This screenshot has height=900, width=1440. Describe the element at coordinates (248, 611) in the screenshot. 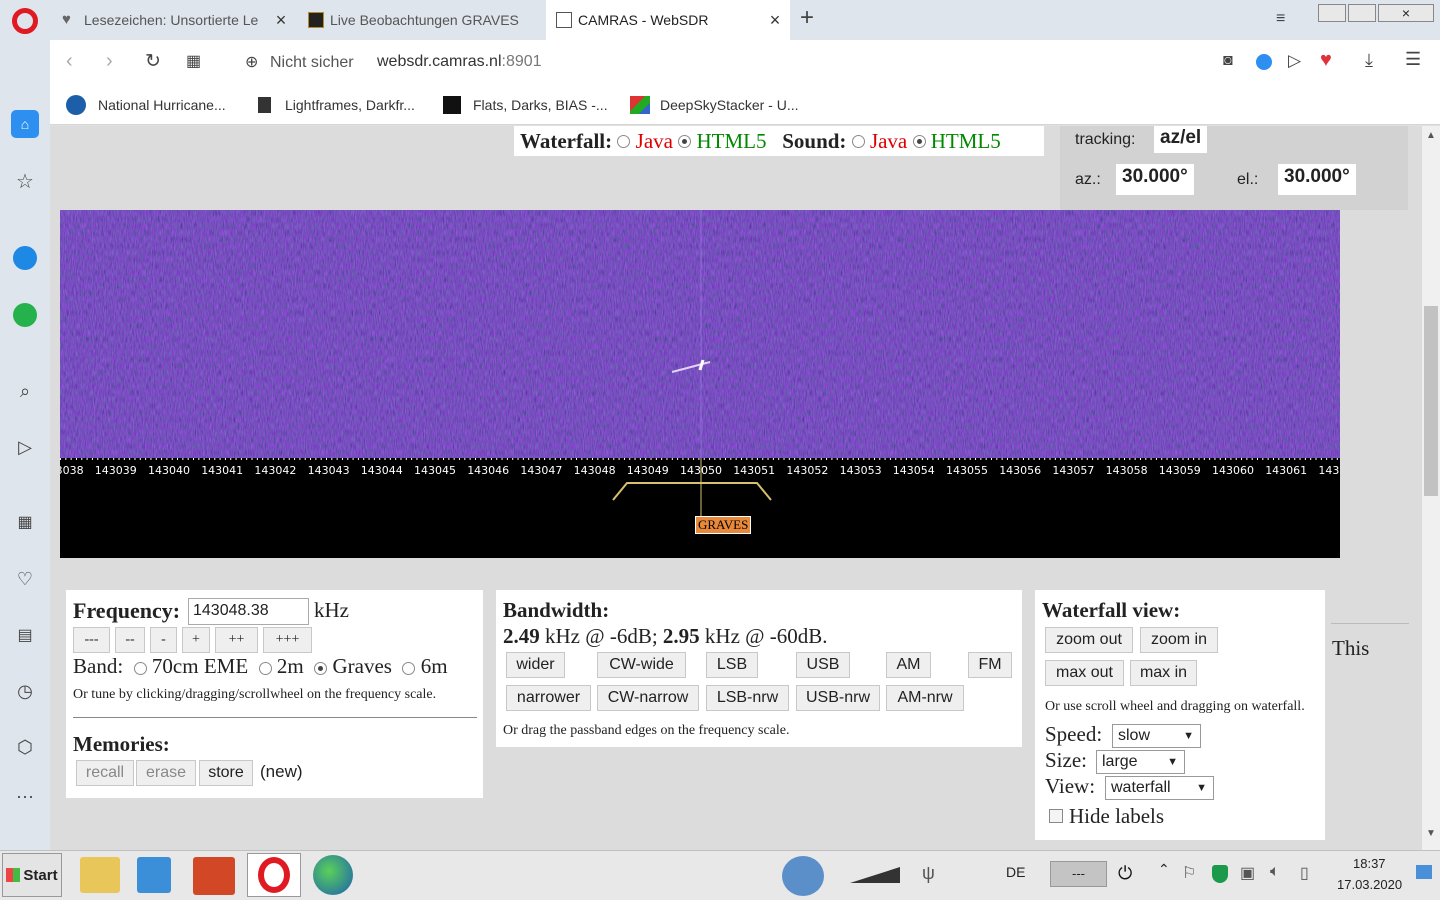

I see `frequency-input: 143048.38` at that location.